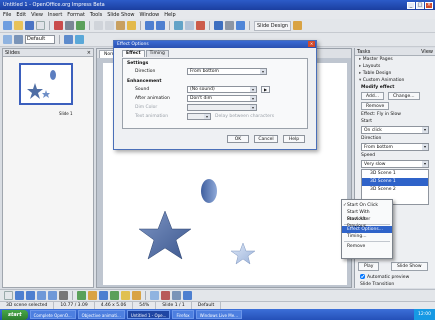  What do you see at coordinates (176, 295) in the screenshot?
I see `from-file-icon` at bounding box center [176, 295].